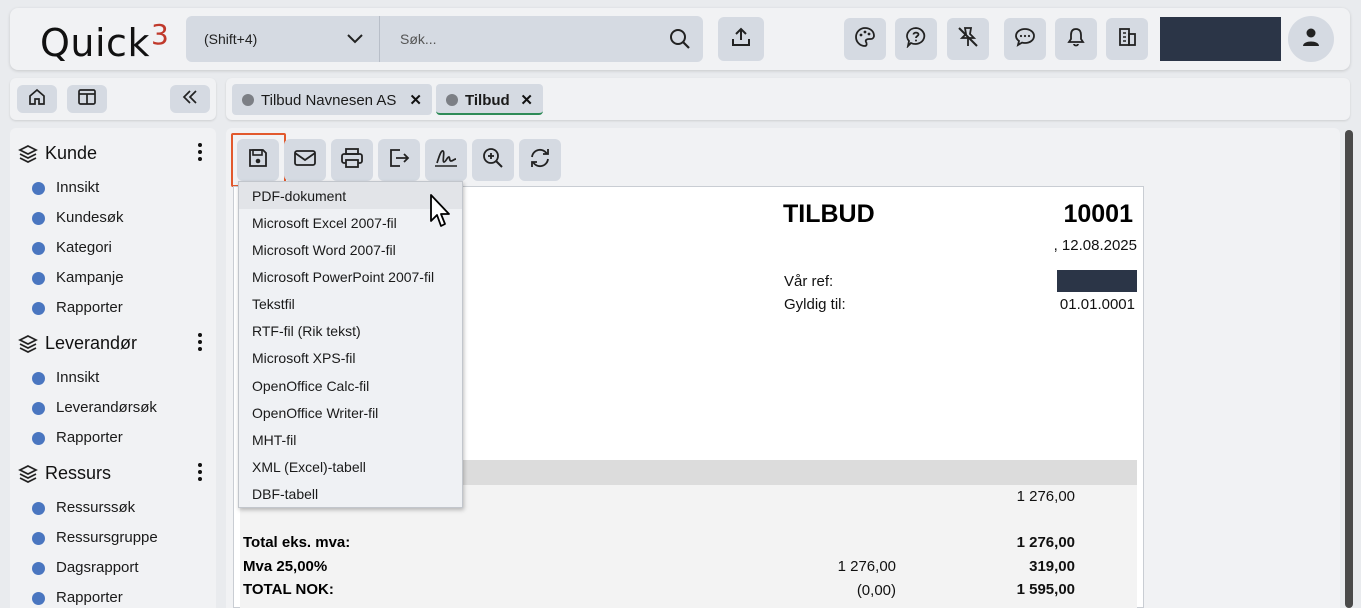 The image size is (1361, 608). What do you see at coordinates (788, 99) in the screenshot?
I see `tabs-bar: Tilbud Navnesen AS ✕ Tilbud ✕` at bounding box center [788, 99].